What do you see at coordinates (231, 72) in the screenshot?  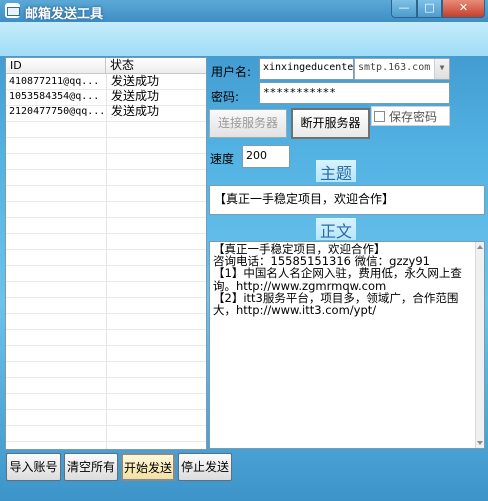 I see `username-label: 用户名:` at bounding box center [231, 72].